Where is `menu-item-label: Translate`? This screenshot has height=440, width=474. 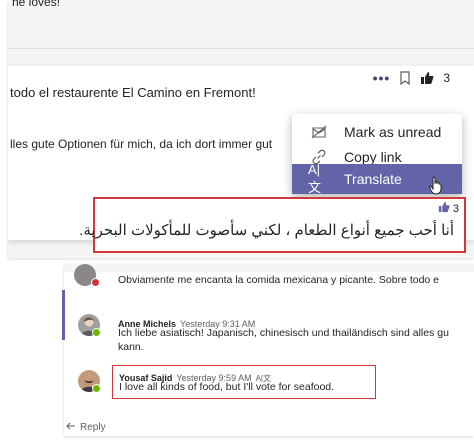
menu-item-label: Translate is located at coordinates (373, 179).